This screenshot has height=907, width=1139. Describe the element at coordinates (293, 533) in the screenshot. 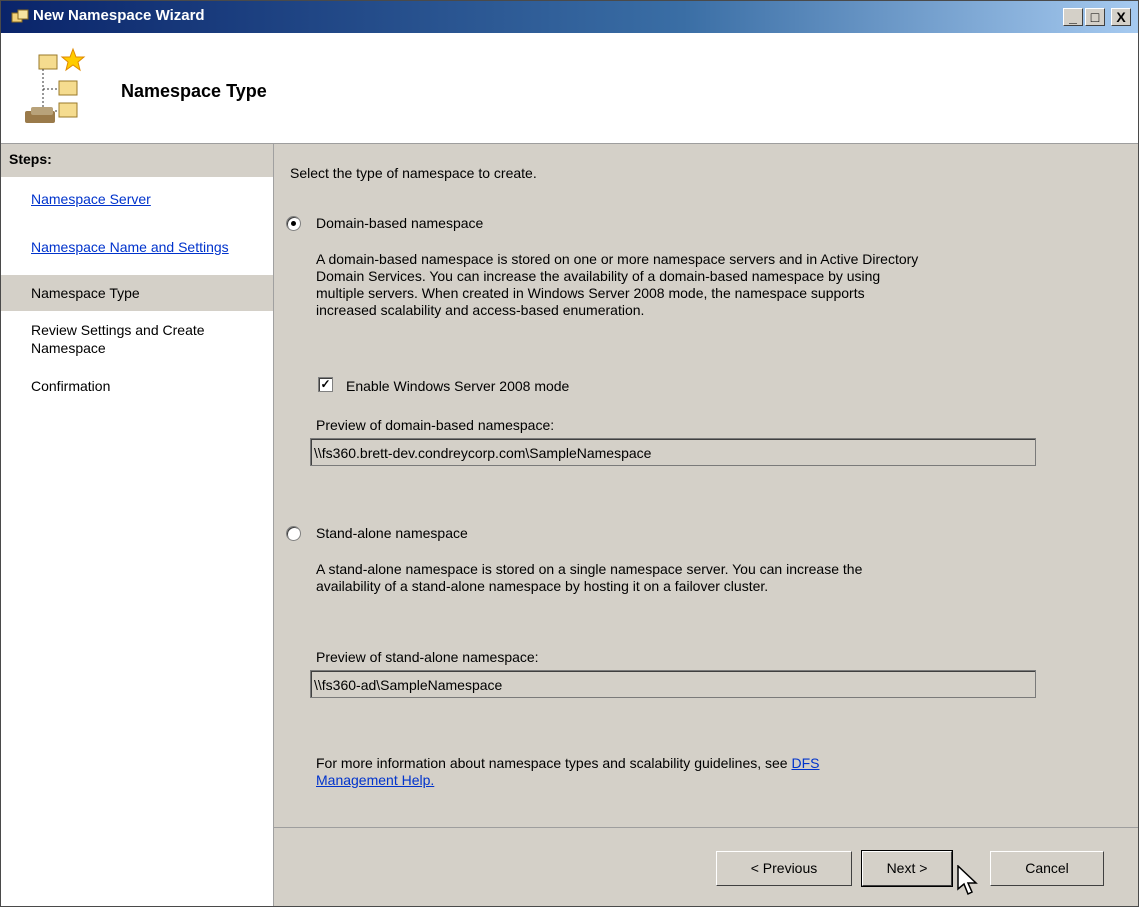

I see `stand-alone-radio` at that location.